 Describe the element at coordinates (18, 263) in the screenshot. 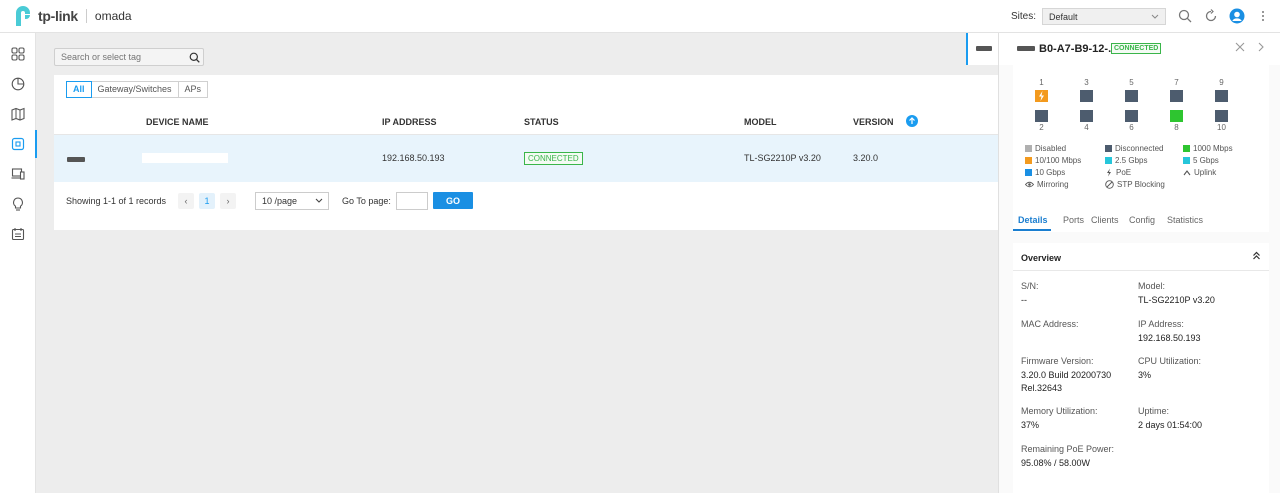

I see `left-nav` at that location.